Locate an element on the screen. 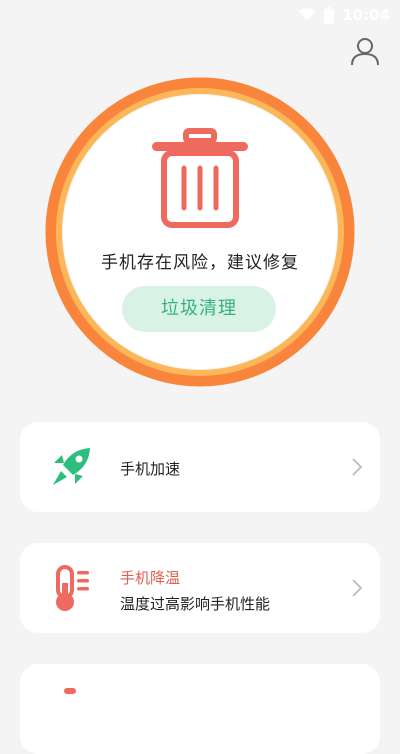 The width and height of the screenshot is (400, 754). card-title: 手机加速 is located at coordinates (150, 469).